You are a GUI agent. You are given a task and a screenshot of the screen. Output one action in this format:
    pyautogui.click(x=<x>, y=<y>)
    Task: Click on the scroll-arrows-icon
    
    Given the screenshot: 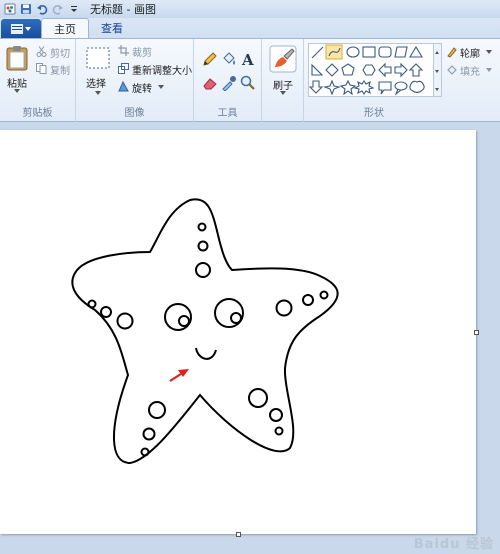 What is the action you would take?
    pyautogui.click(x=437, y=71)
    